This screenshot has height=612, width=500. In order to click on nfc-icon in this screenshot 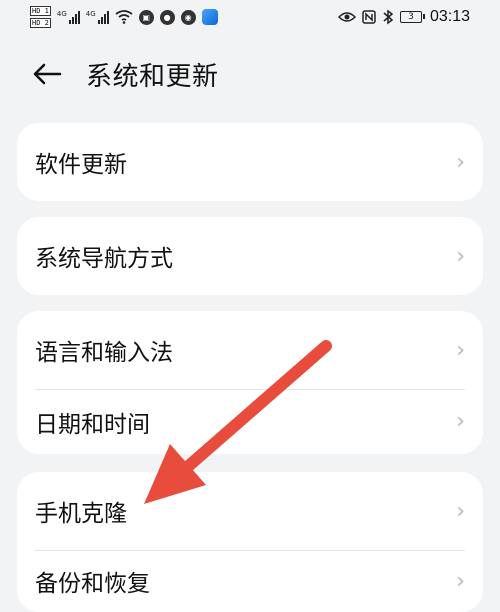, I will do `click(369, 17)`.